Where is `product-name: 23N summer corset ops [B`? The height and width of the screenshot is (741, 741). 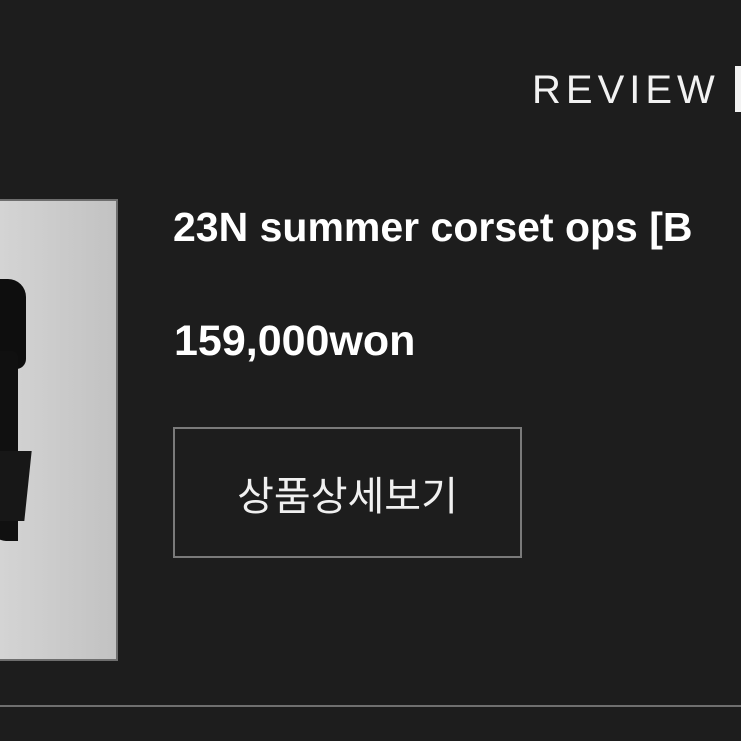
product-name: 23N summer corset ops [B is located at coordinates (433, 227).